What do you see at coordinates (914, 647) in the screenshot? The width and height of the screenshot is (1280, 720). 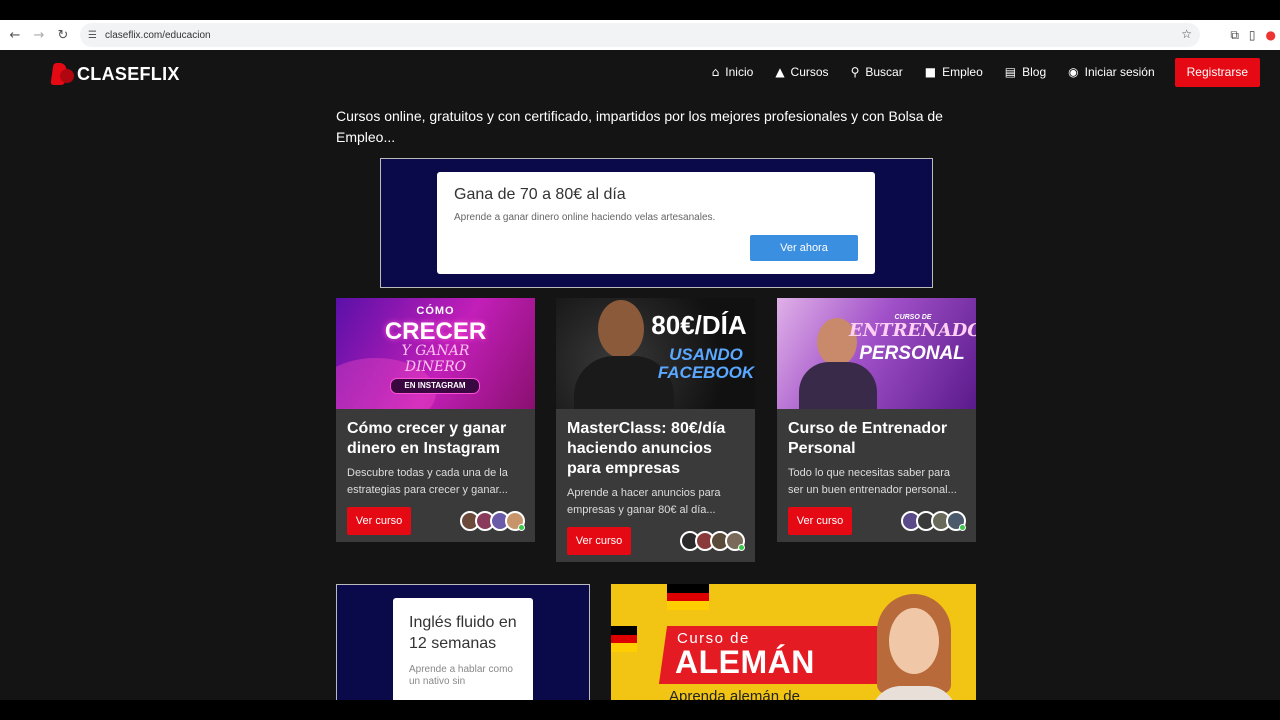 I see `ad-person-image` at bounding box center [914, 647].